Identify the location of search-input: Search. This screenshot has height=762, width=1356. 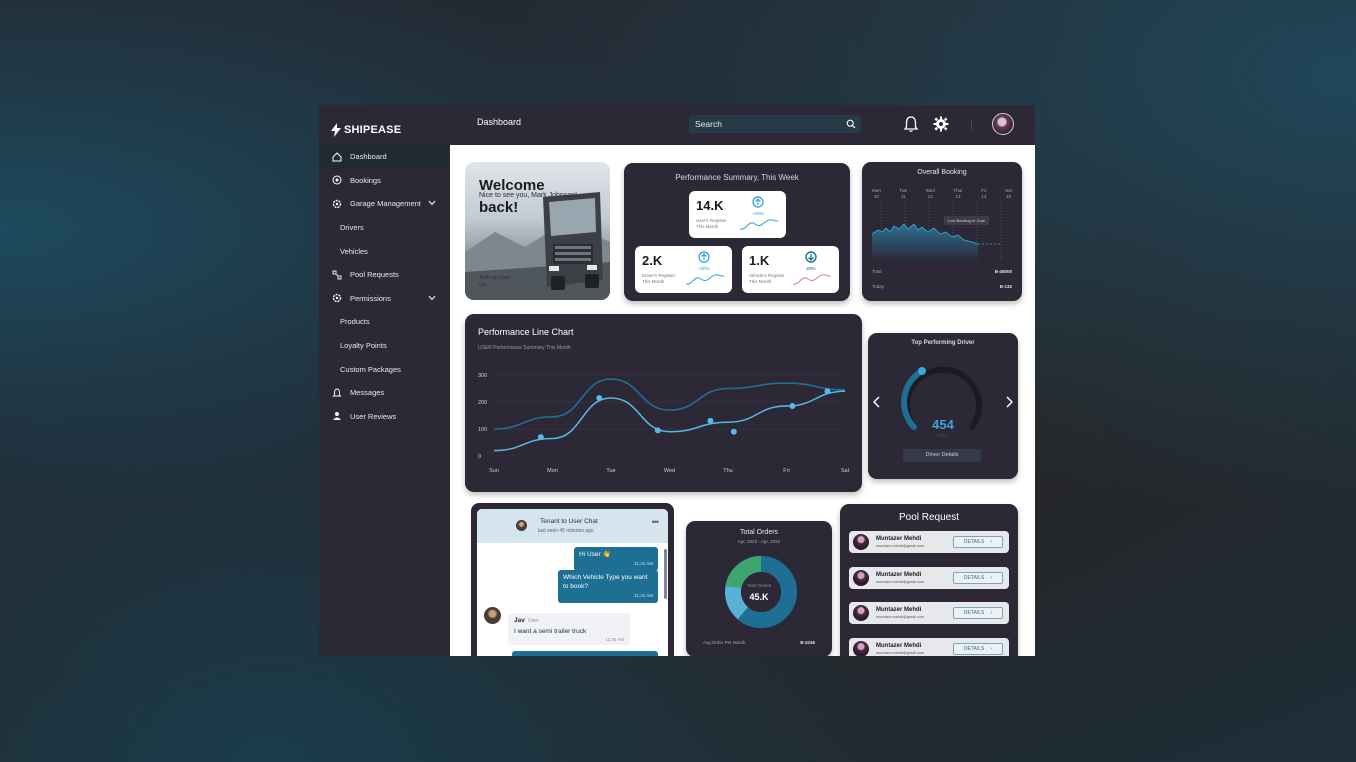
(775, 124).